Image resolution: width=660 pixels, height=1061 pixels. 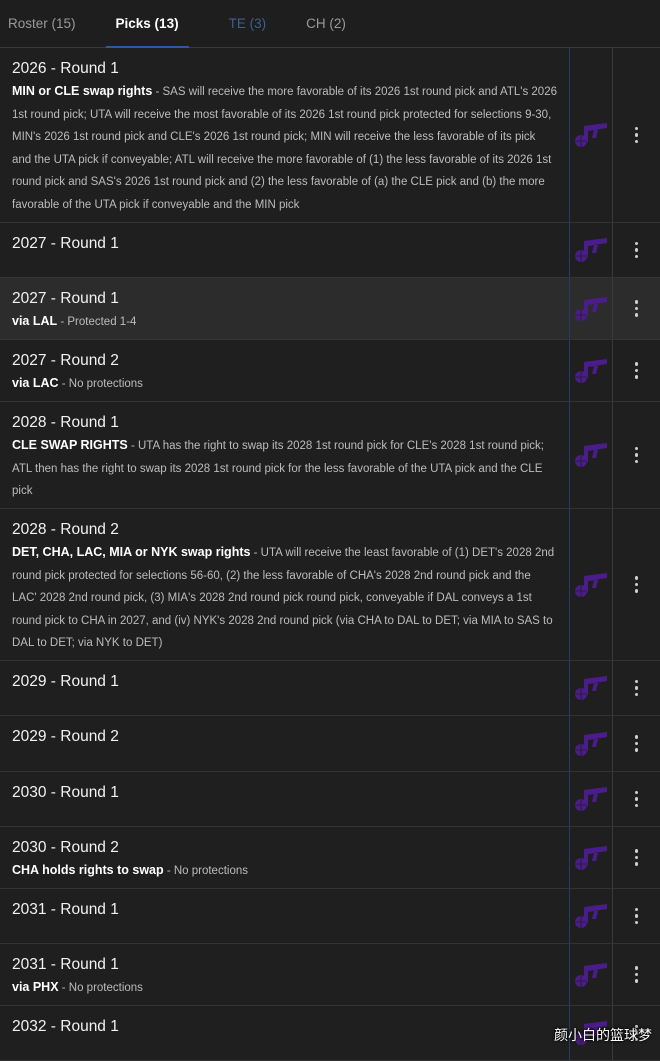 What do you see at coordinates (285, 370) in the screenshot?
I see `pick-details: 2027 - Round 2 via LAC - No protections` at bounding box center [285, 370].